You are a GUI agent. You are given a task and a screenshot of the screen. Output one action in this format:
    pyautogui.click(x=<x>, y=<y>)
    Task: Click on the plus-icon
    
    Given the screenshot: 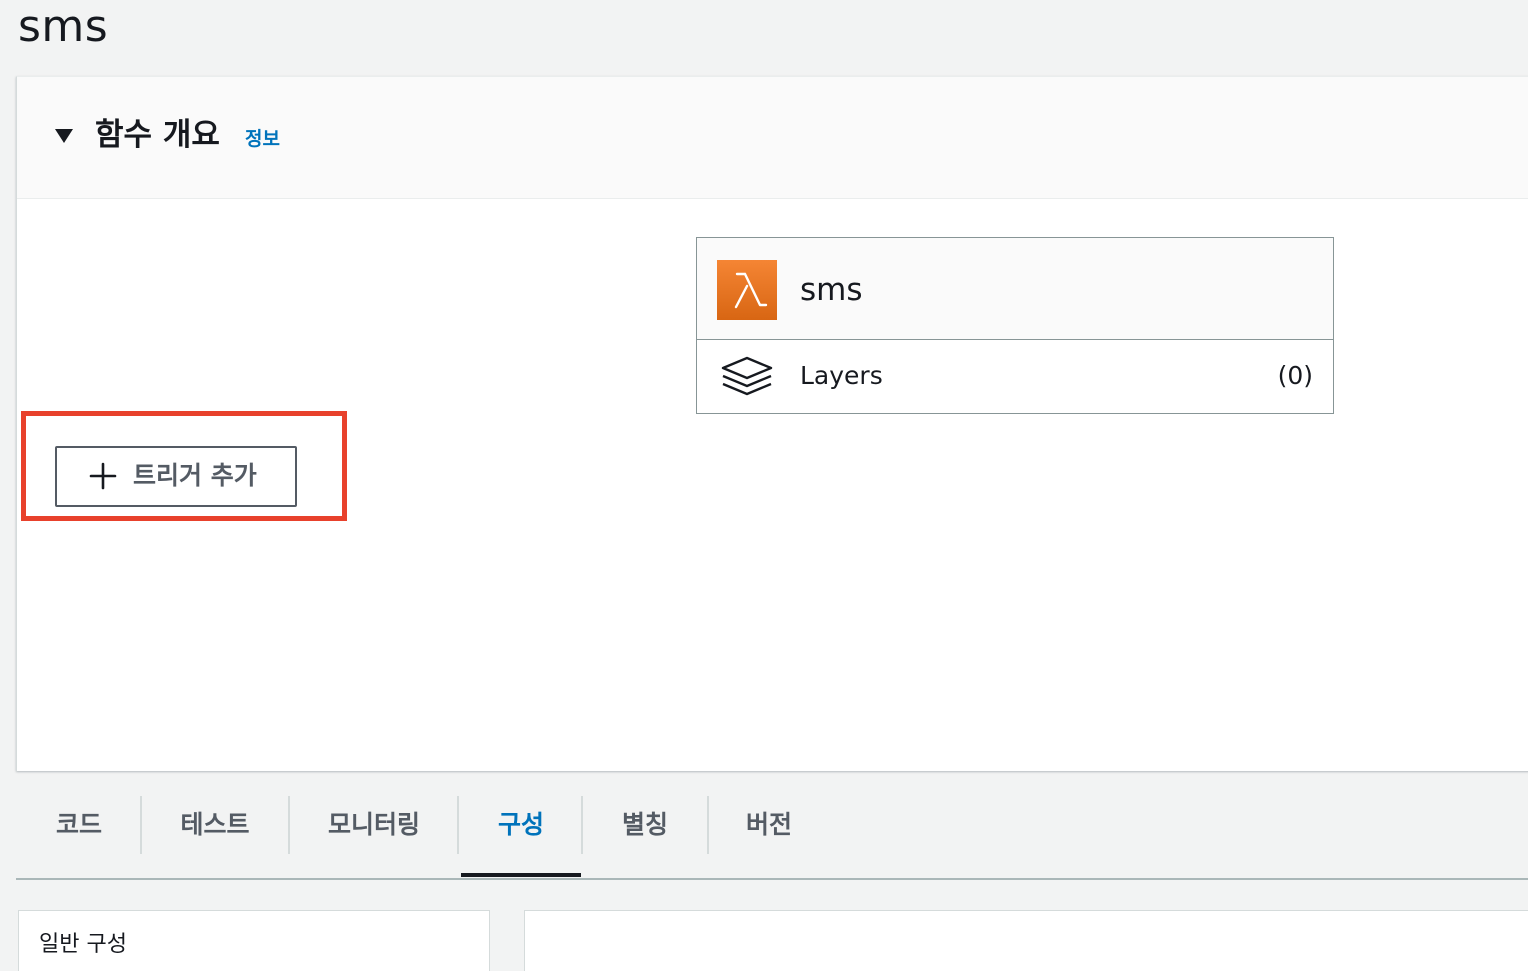 What is the action you would take?
    pyautogui.click(x=103, y=476)
    